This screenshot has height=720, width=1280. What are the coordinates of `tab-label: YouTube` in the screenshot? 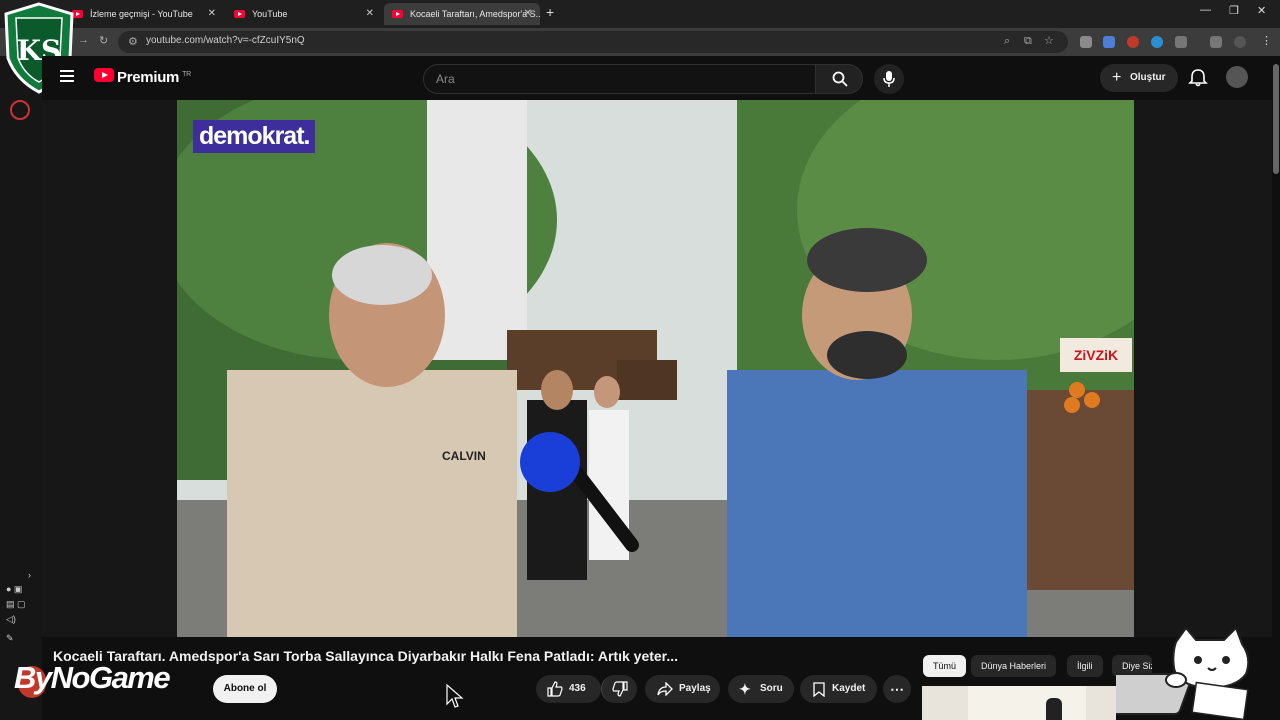 It's located at (270, 14).